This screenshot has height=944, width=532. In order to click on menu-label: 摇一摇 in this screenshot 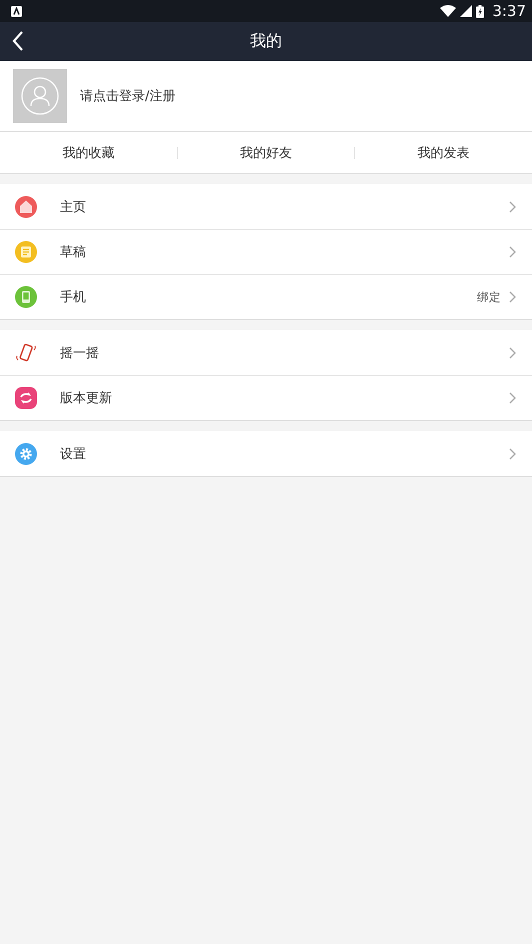, I will do `click(79, 353)`.